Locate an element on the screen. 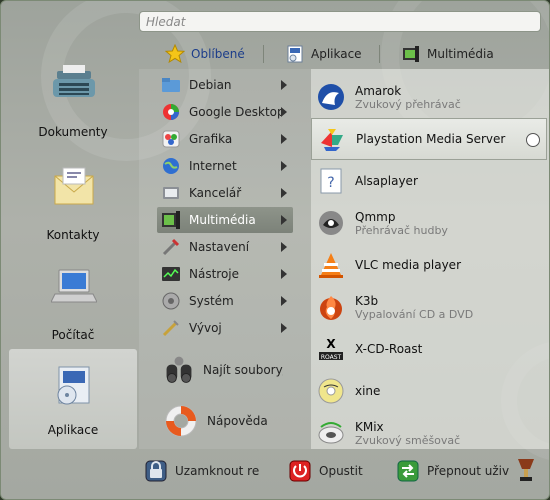 The image size is (550, 500). app-item: Qmmp Přehrávač hudby is located at coordinates (429, 223).